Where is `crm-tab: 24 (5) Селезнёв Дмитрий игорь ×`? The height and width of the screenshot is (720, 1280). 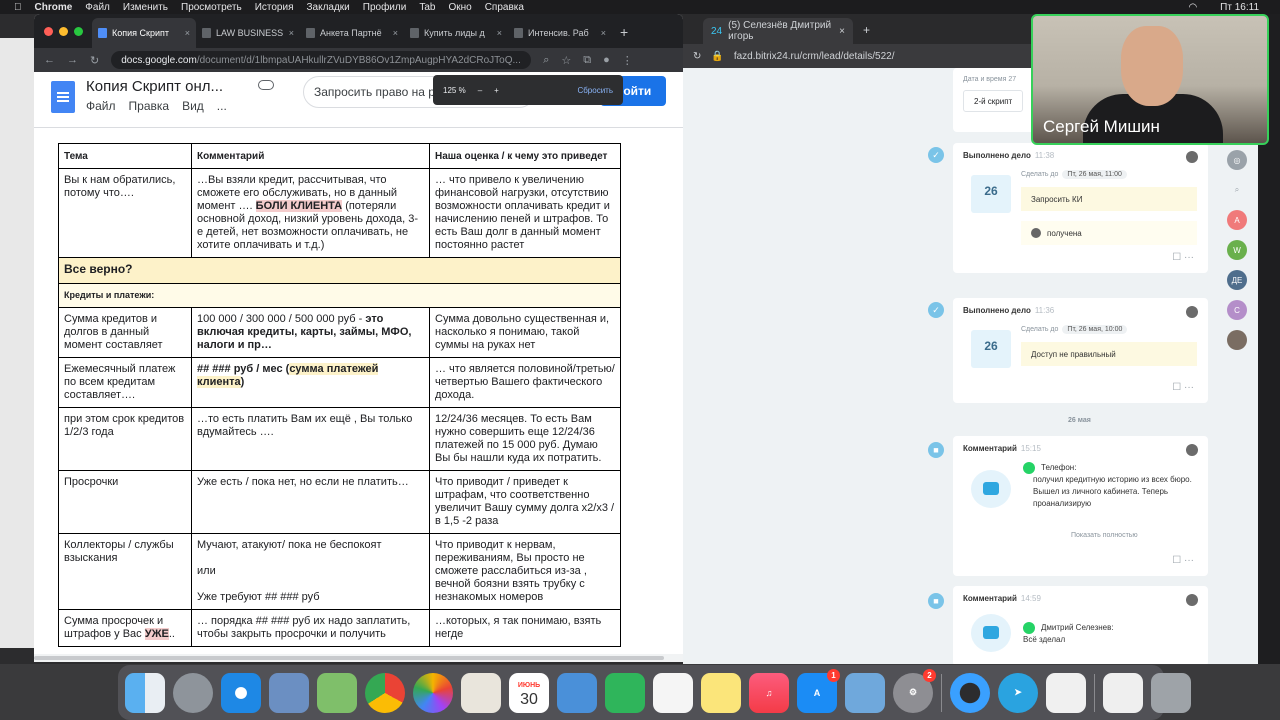
crm-tab: 24 (5) Селезнёв Дмитрий игорь × is located at coordinates (778, 31).